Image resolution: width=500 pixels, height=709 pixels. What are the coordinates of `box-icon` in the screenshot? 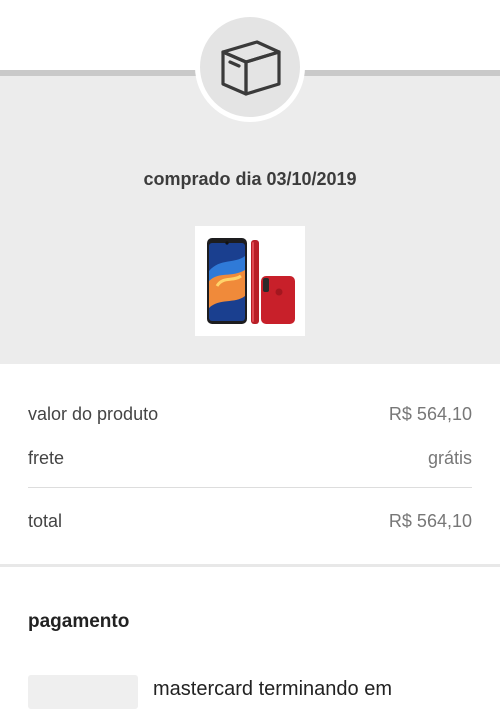 It's located at (251, 68).